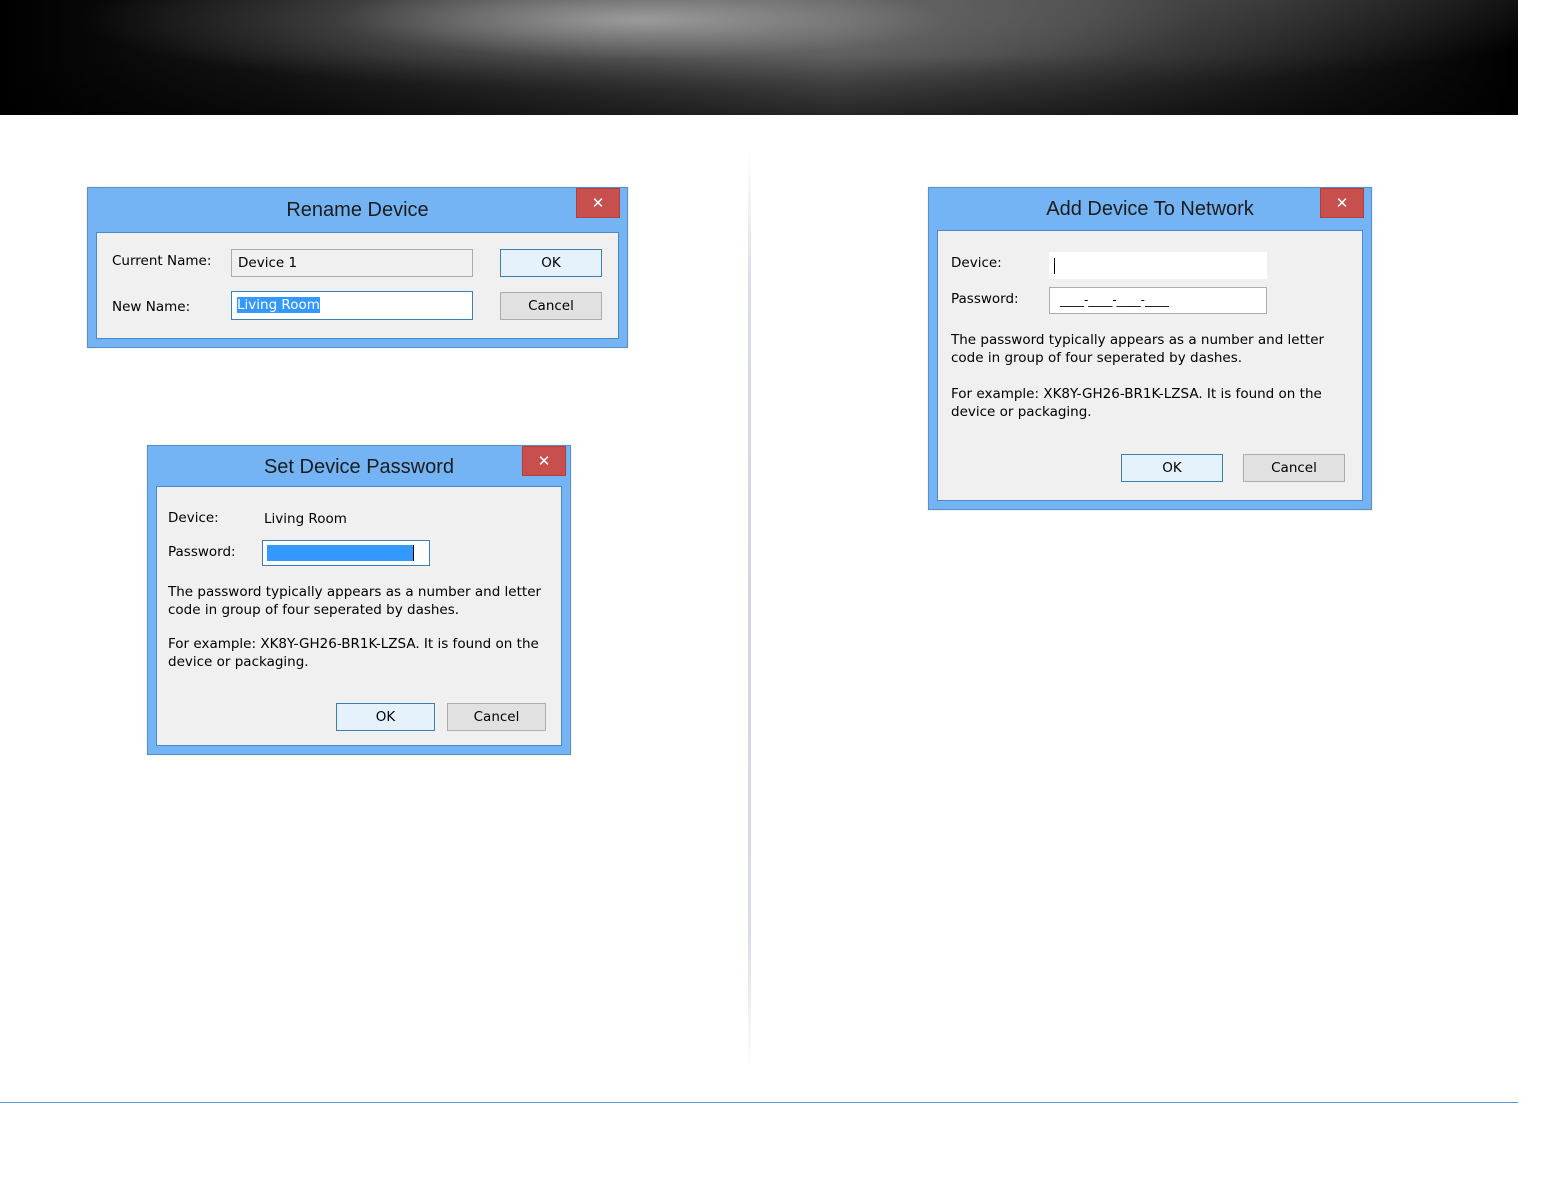 Image resolution: width=1548 pixels, height=1200 pixels. I want to click on device-value: Living Room, so click(305, 519).